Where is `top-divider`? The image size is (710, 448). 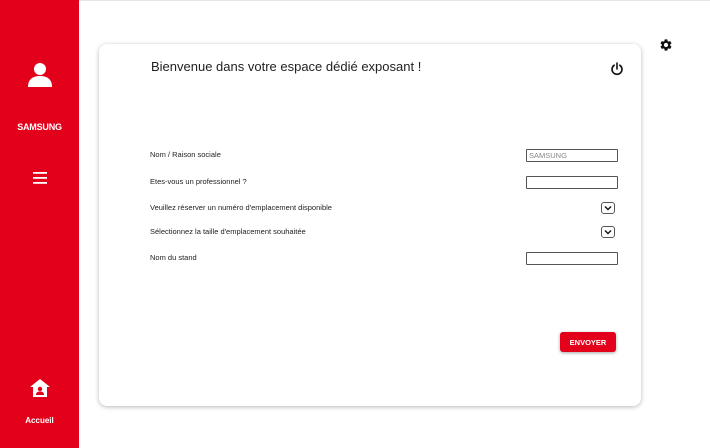 top-divider is located at coordinates (355, 0).